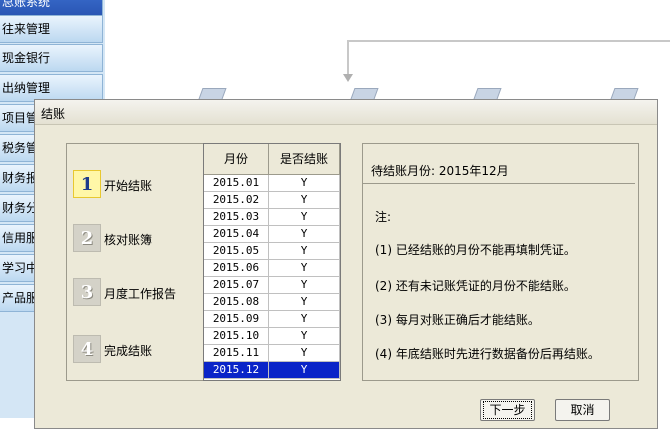  What do you see at coordinates (475, 250) in the screenshot?
I see `note-item: (1) 已经结账的月份不能再填制凭证。` at bounding box center [475, 250].